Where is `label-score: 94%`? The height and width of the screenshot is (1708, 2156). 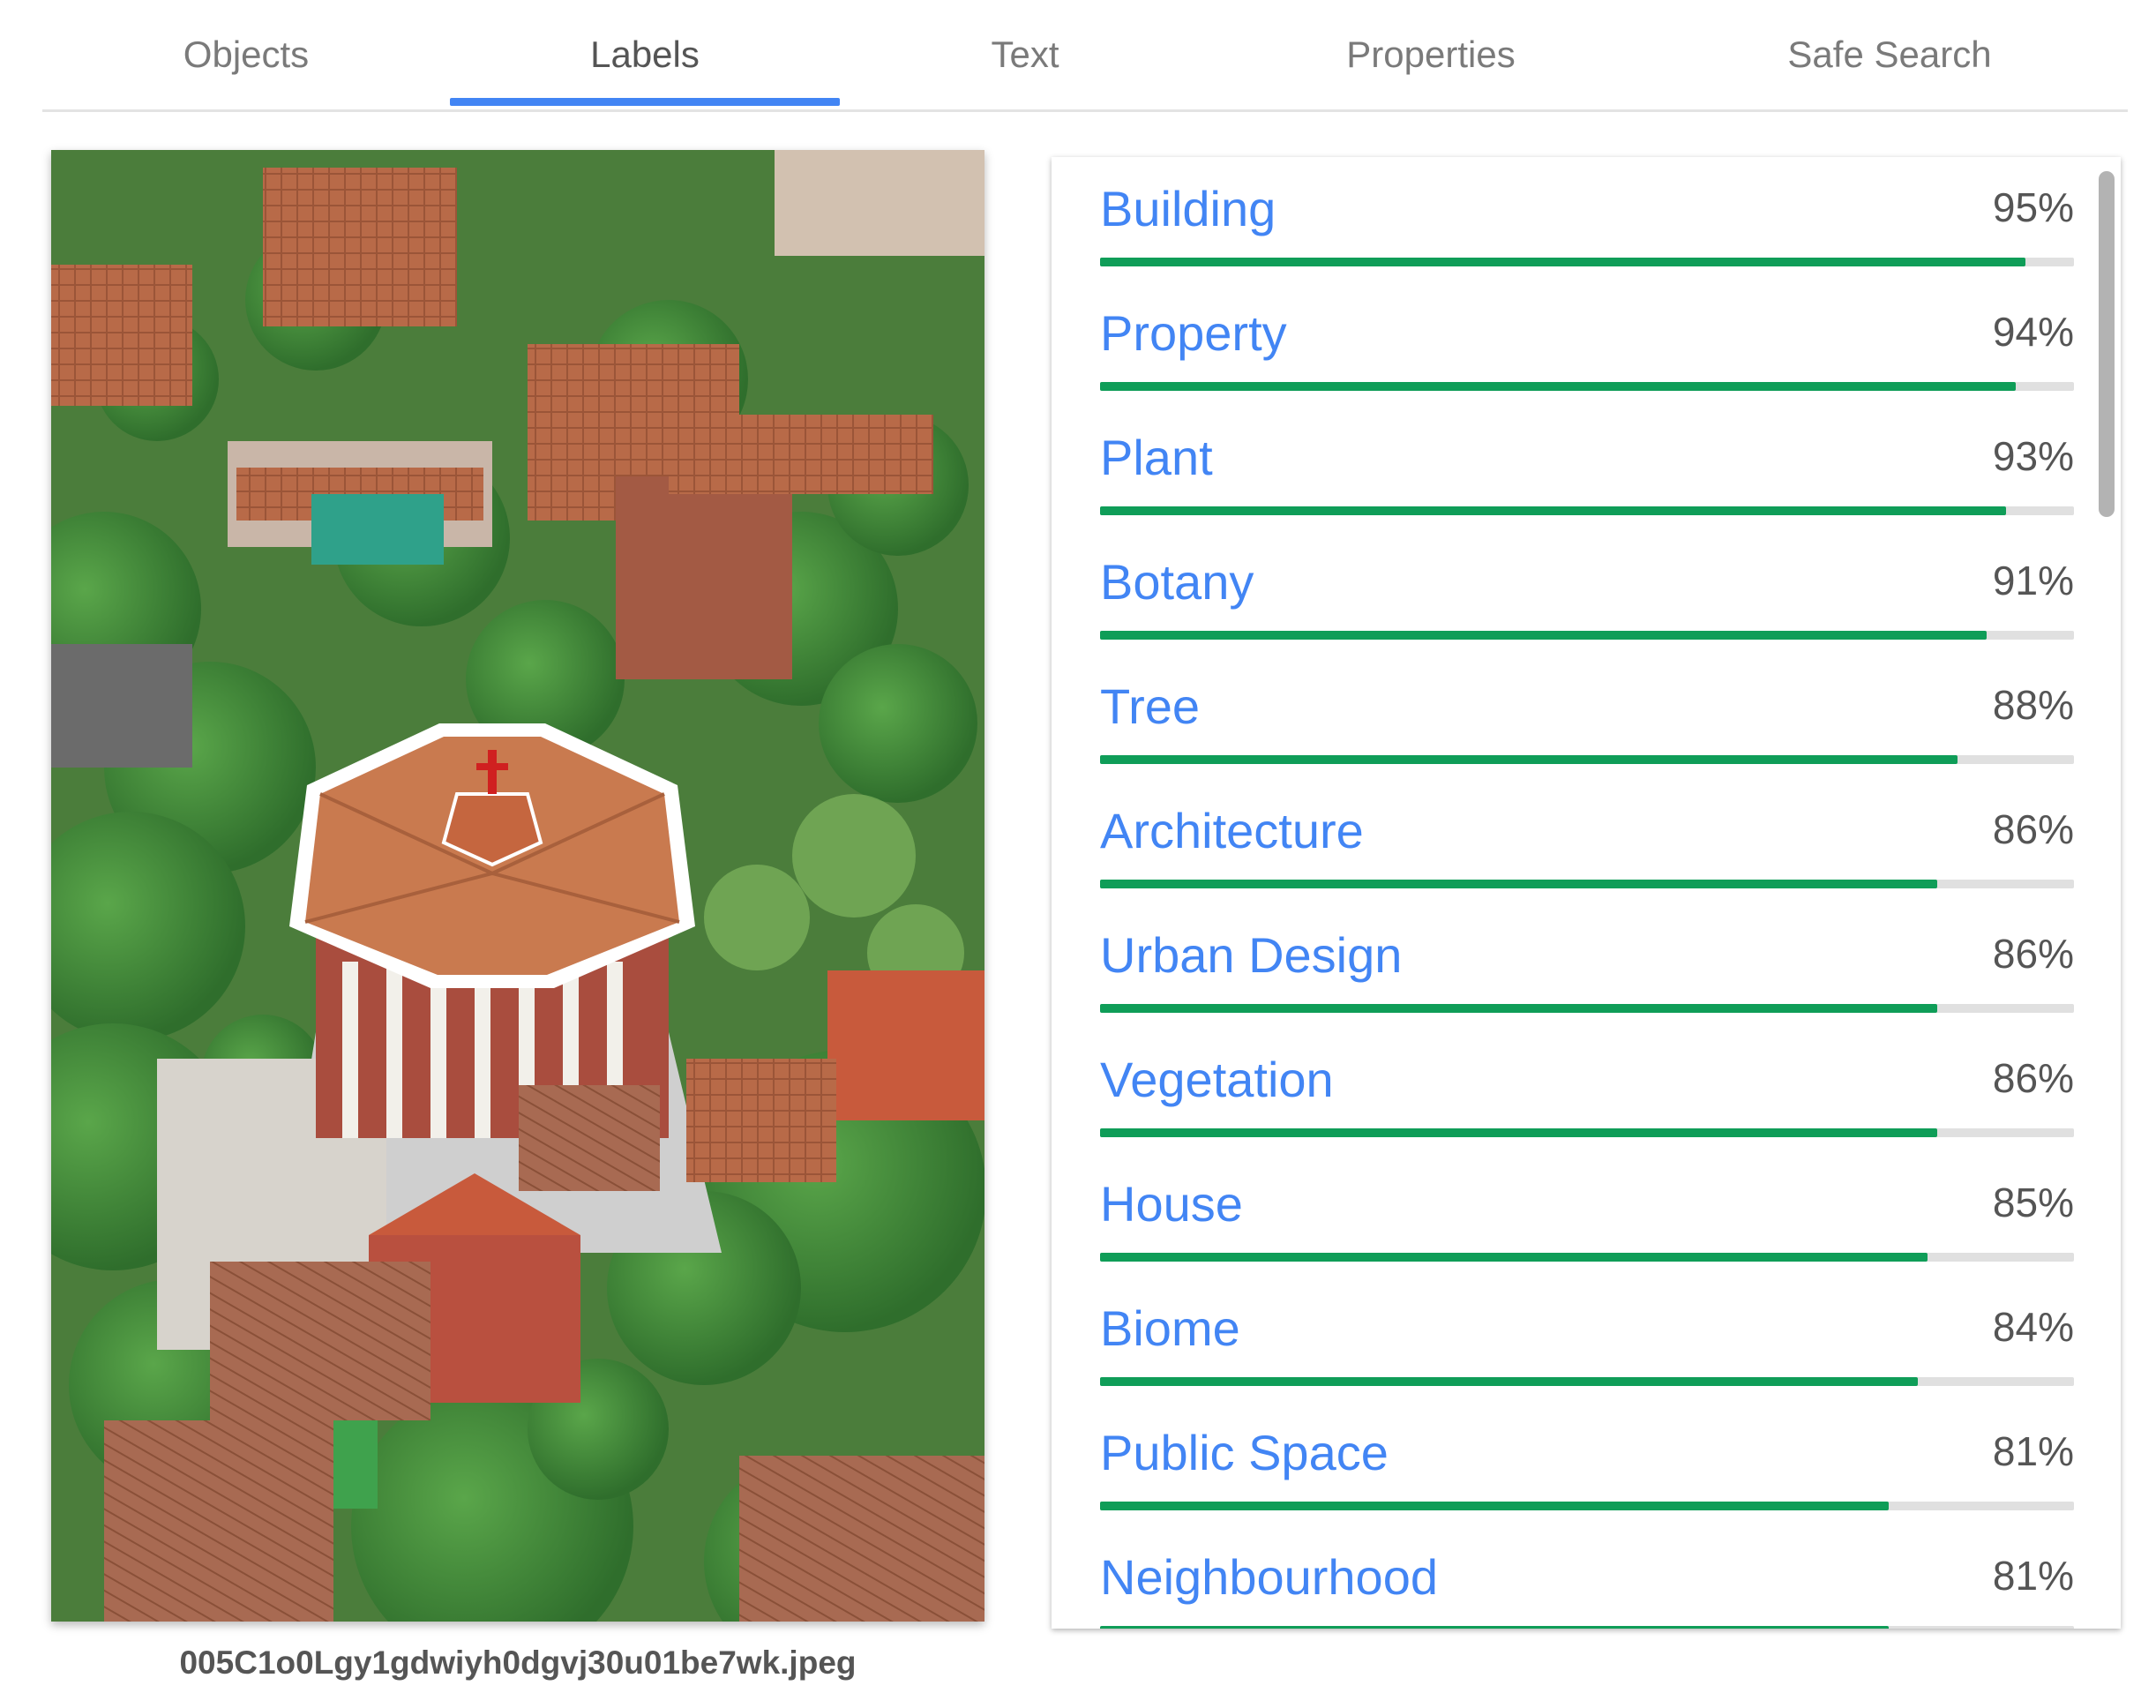 label-score: 94% is located at coordinates (2033, 332).